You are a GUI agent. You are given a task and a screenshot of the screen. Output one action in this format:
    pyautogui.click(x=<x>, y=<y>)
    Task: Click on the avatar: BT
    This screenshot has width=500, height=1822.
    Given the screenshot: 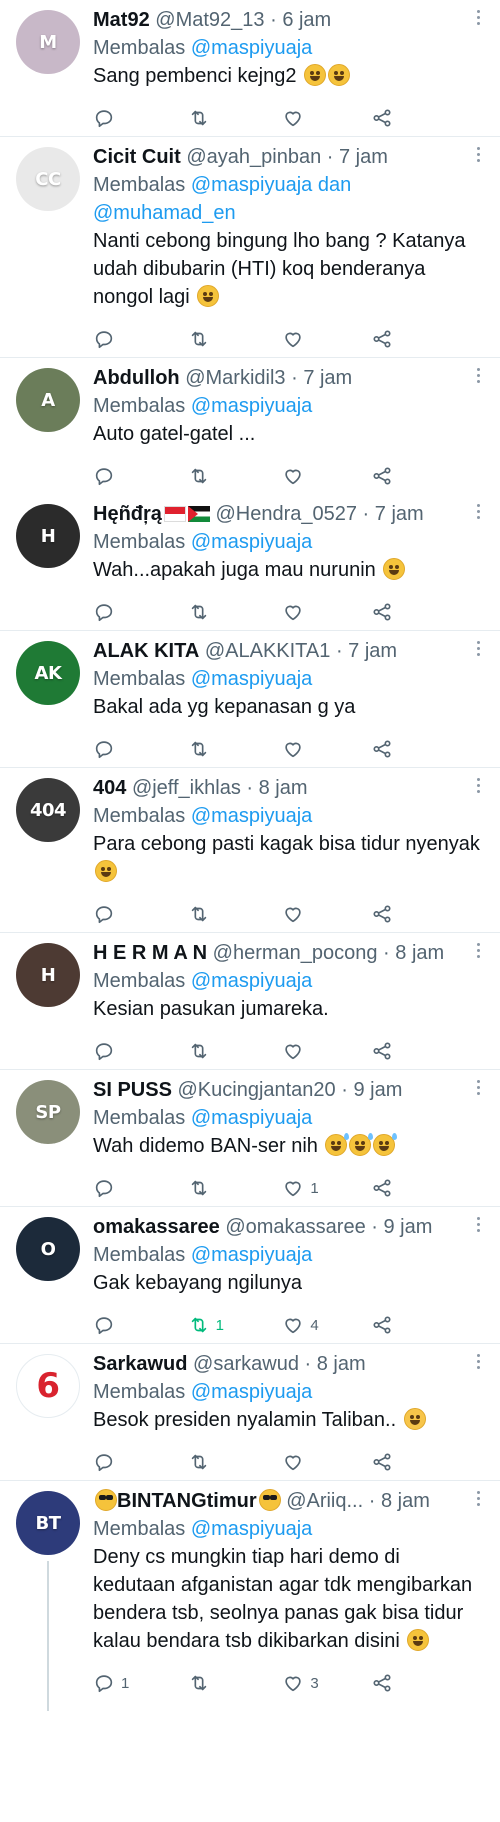 What is the action you would take?
    pyautogui.click(x=48, y=1523)
    